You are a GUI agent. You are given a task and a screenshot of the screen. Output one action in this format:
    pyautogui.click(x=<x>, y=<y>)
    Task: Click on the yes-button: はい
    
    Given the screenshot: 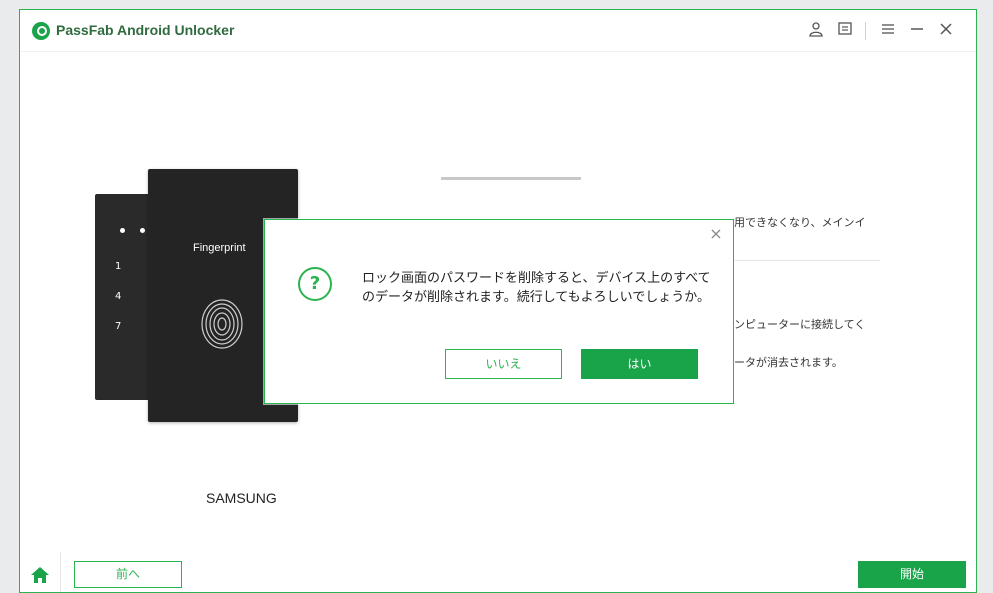 What is the action you would take?
    pyautogui.click(x=639, y=364)
    